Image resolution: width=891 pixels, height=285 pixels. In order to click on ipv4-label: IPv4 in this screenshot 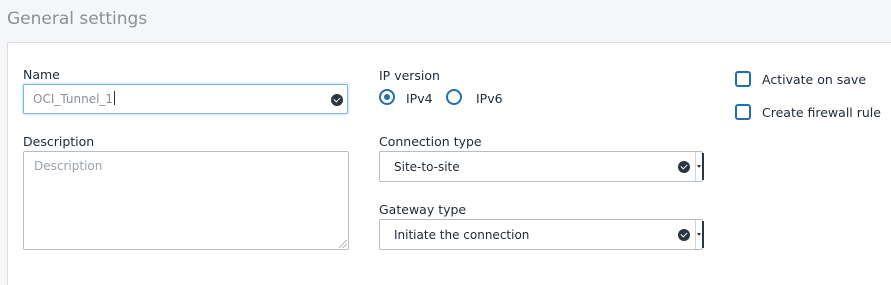, I will do `click(419, 98)`.